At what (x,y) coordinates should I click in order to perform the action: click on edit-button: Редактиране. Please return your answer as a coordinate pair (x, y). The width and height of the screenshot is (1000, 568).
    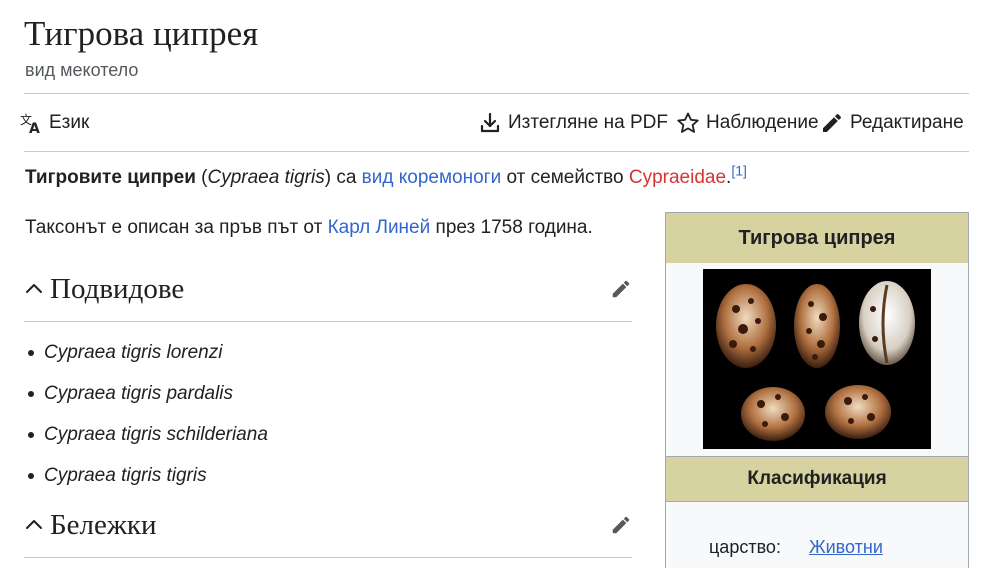
    Looking at the image, I should click on (892, 123).